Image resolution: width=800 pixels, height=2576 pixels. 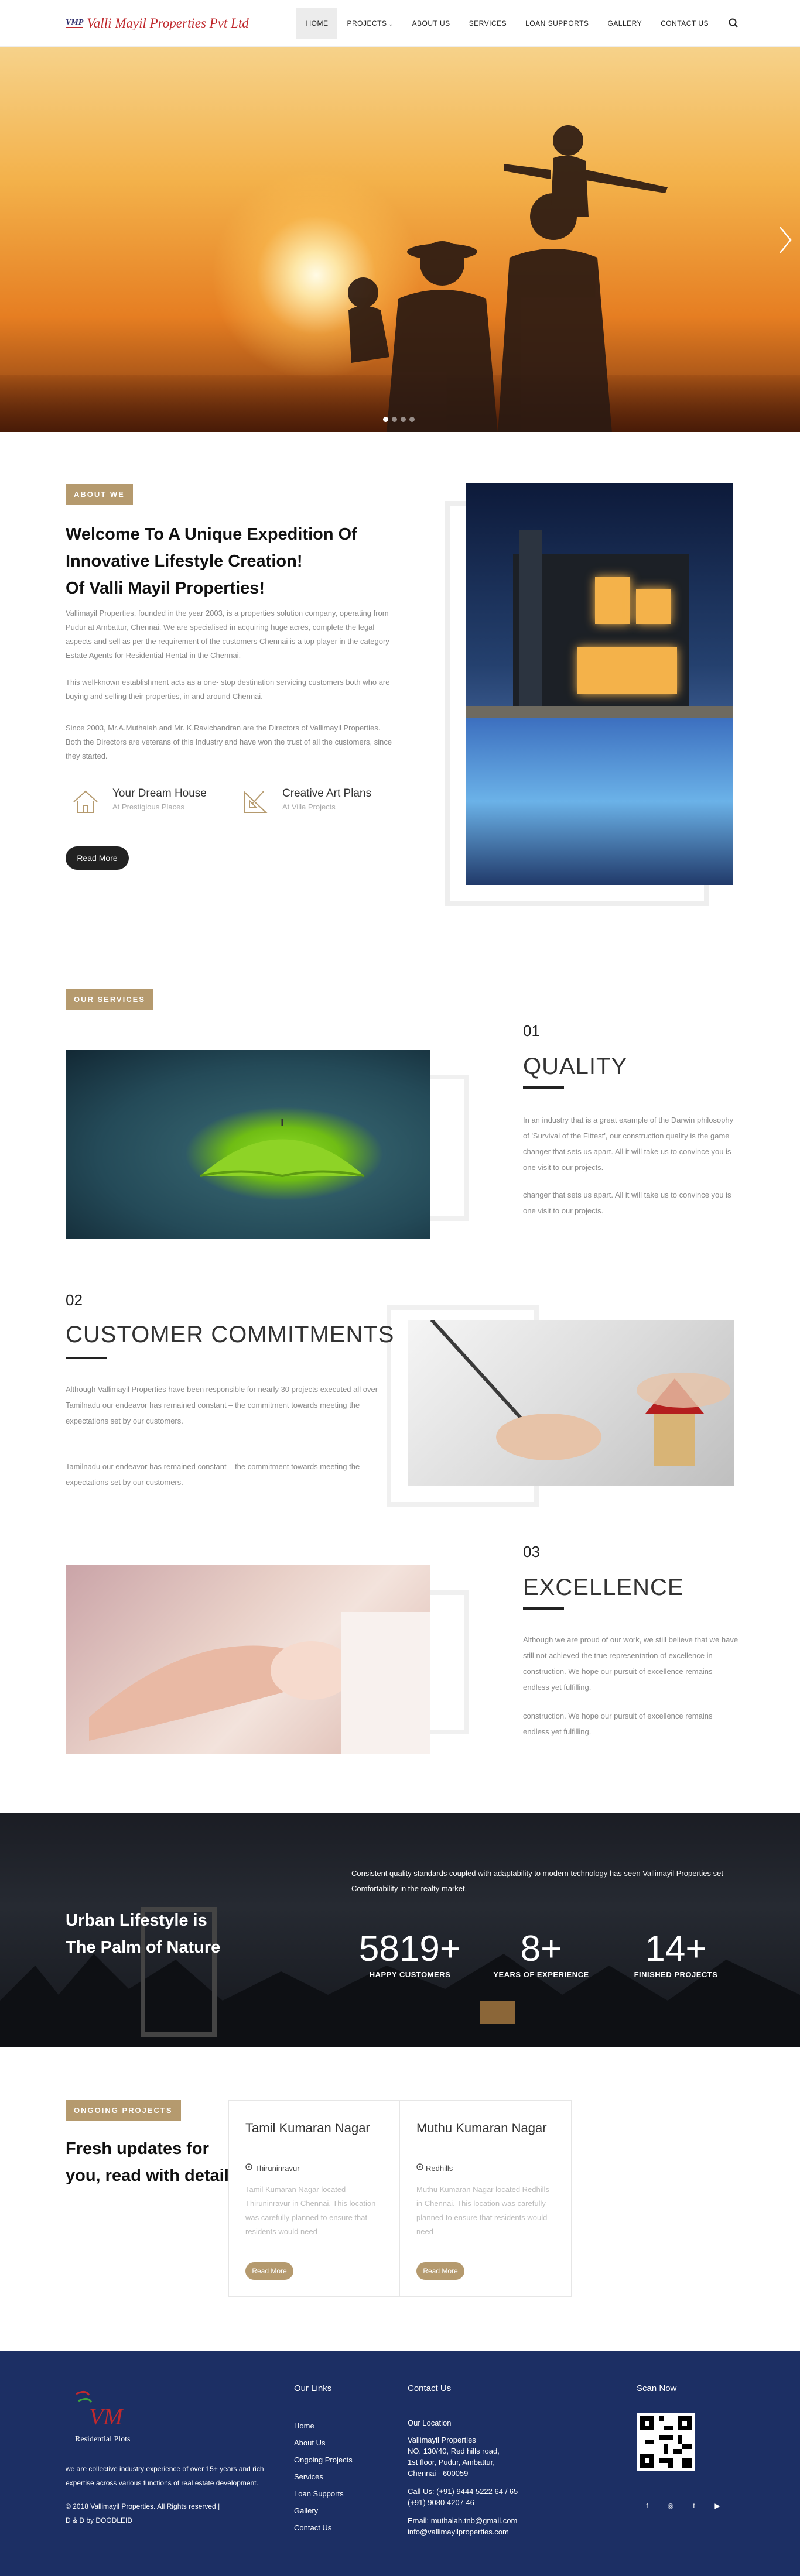 What do you see at coordinates (442, 2440) in the screenshot?
I see `address-line: Vallimayil Properties` at bounding box center [442, 2440].